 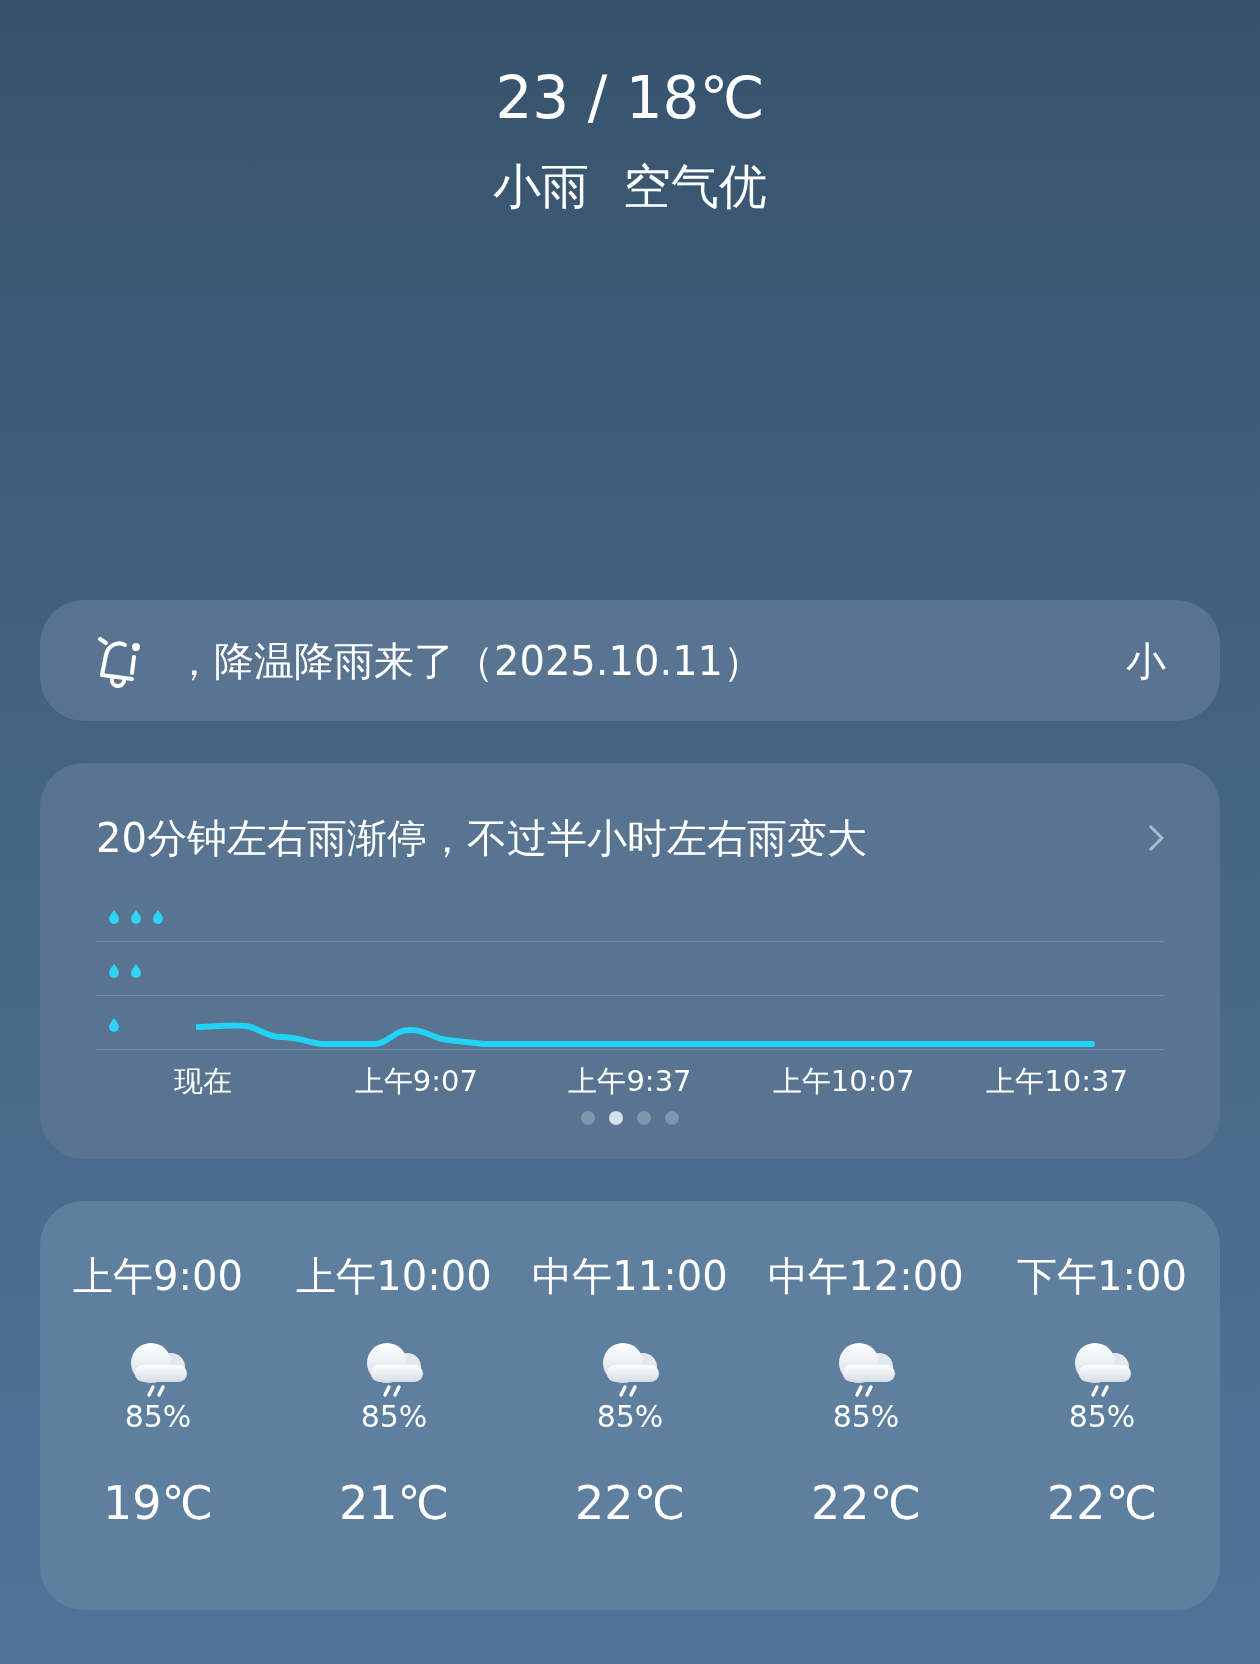 I want to click on hour-time: 中午11:00, so click(x=630, y=1276).